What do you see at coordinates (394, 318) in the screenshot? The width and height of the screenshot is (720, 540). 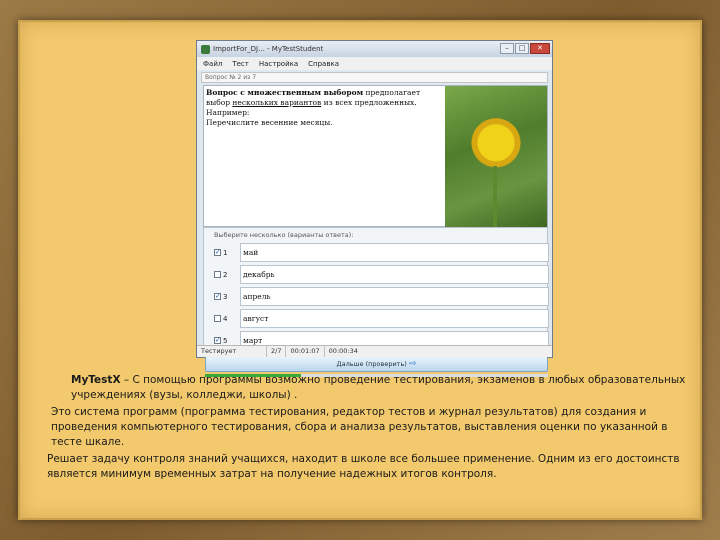 I see `answer-text: август` at bounding box center [394, 318].